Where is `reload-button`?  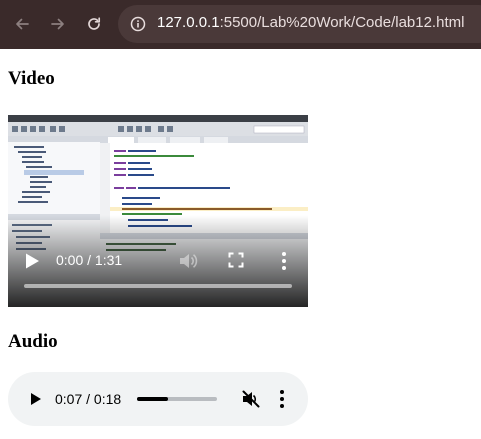 reload-button is located at coordinates (94, 24).